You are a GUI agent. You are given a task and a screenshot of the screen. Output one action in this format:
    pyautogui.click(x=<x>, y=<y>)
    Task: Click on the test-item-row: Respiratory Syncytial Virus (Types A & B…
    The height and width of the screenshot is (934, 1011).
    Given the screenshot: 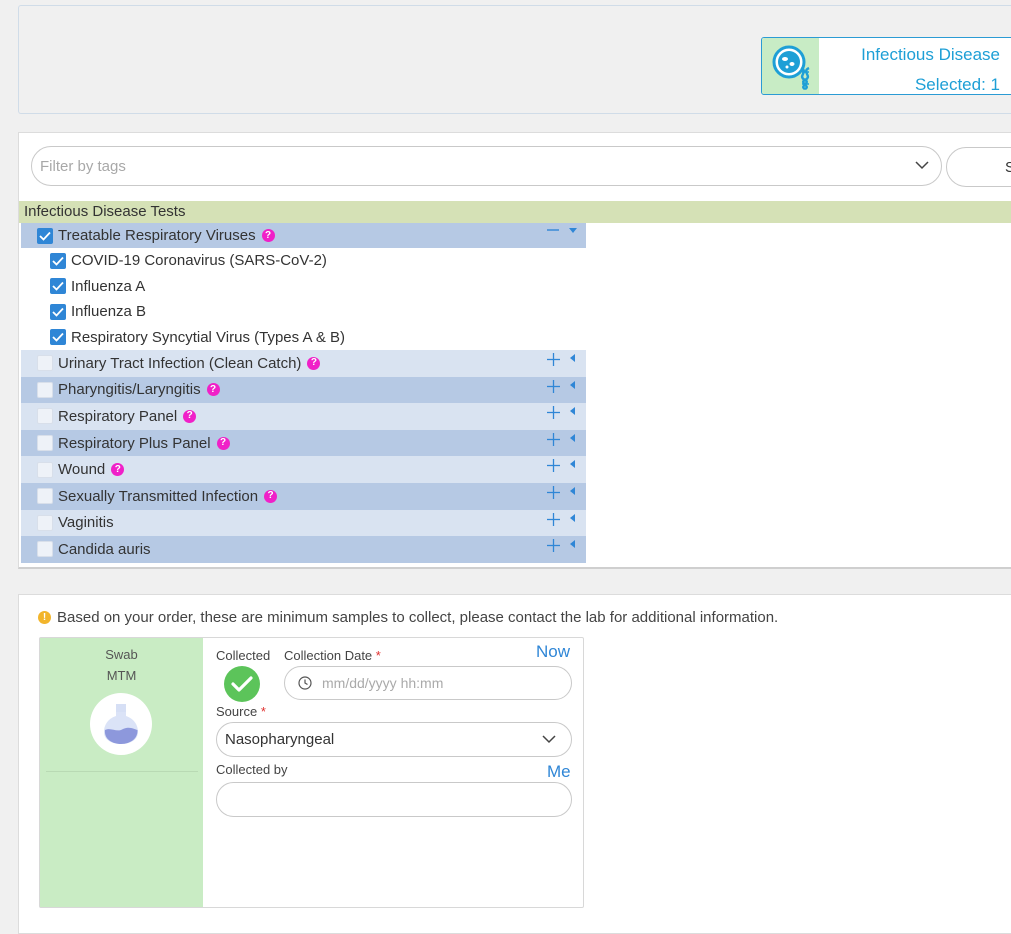 What is the action you would take?
    pyautogui.click(x=303, y=337)
    